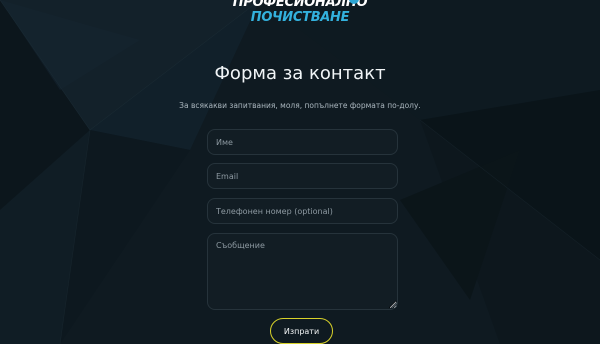 Image resolution: width=600 pixels, height=344 pixels. Describe the element at coordinates (302, 271) in the screenshot. I see `message-textarea` at that location.